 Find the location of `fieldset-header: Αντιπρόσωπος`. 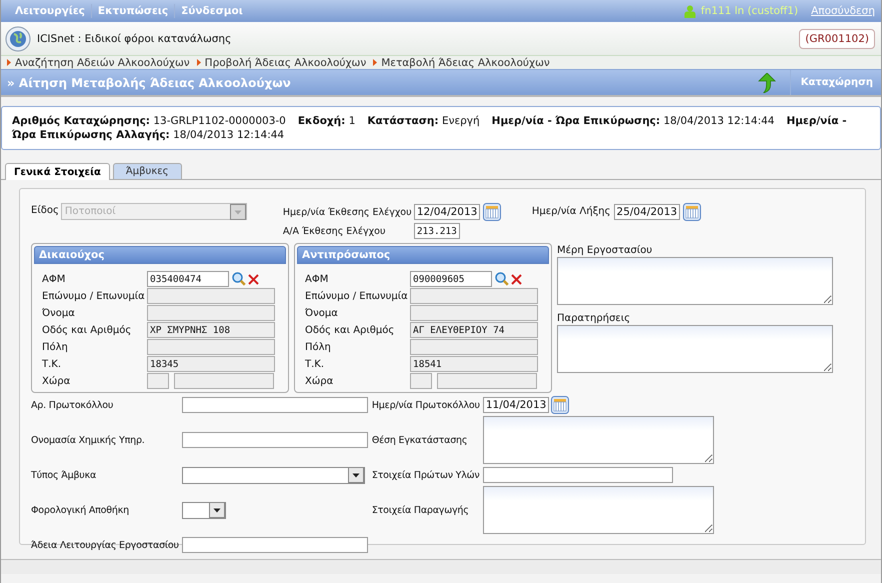

fieldset-header: Αντιπρόσωπος is located at coordinates (423, 255).